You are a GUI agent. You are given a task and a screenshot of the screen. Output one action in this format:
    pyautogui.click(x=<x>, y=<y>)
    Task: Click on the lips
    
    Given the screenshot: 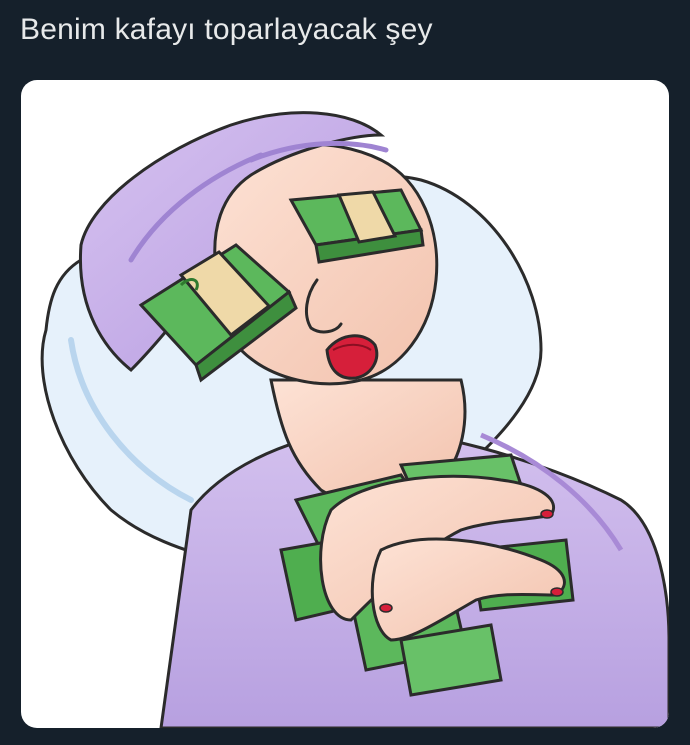 What is the action you would take?
    pyautogui.click(x=352, y=357)
    